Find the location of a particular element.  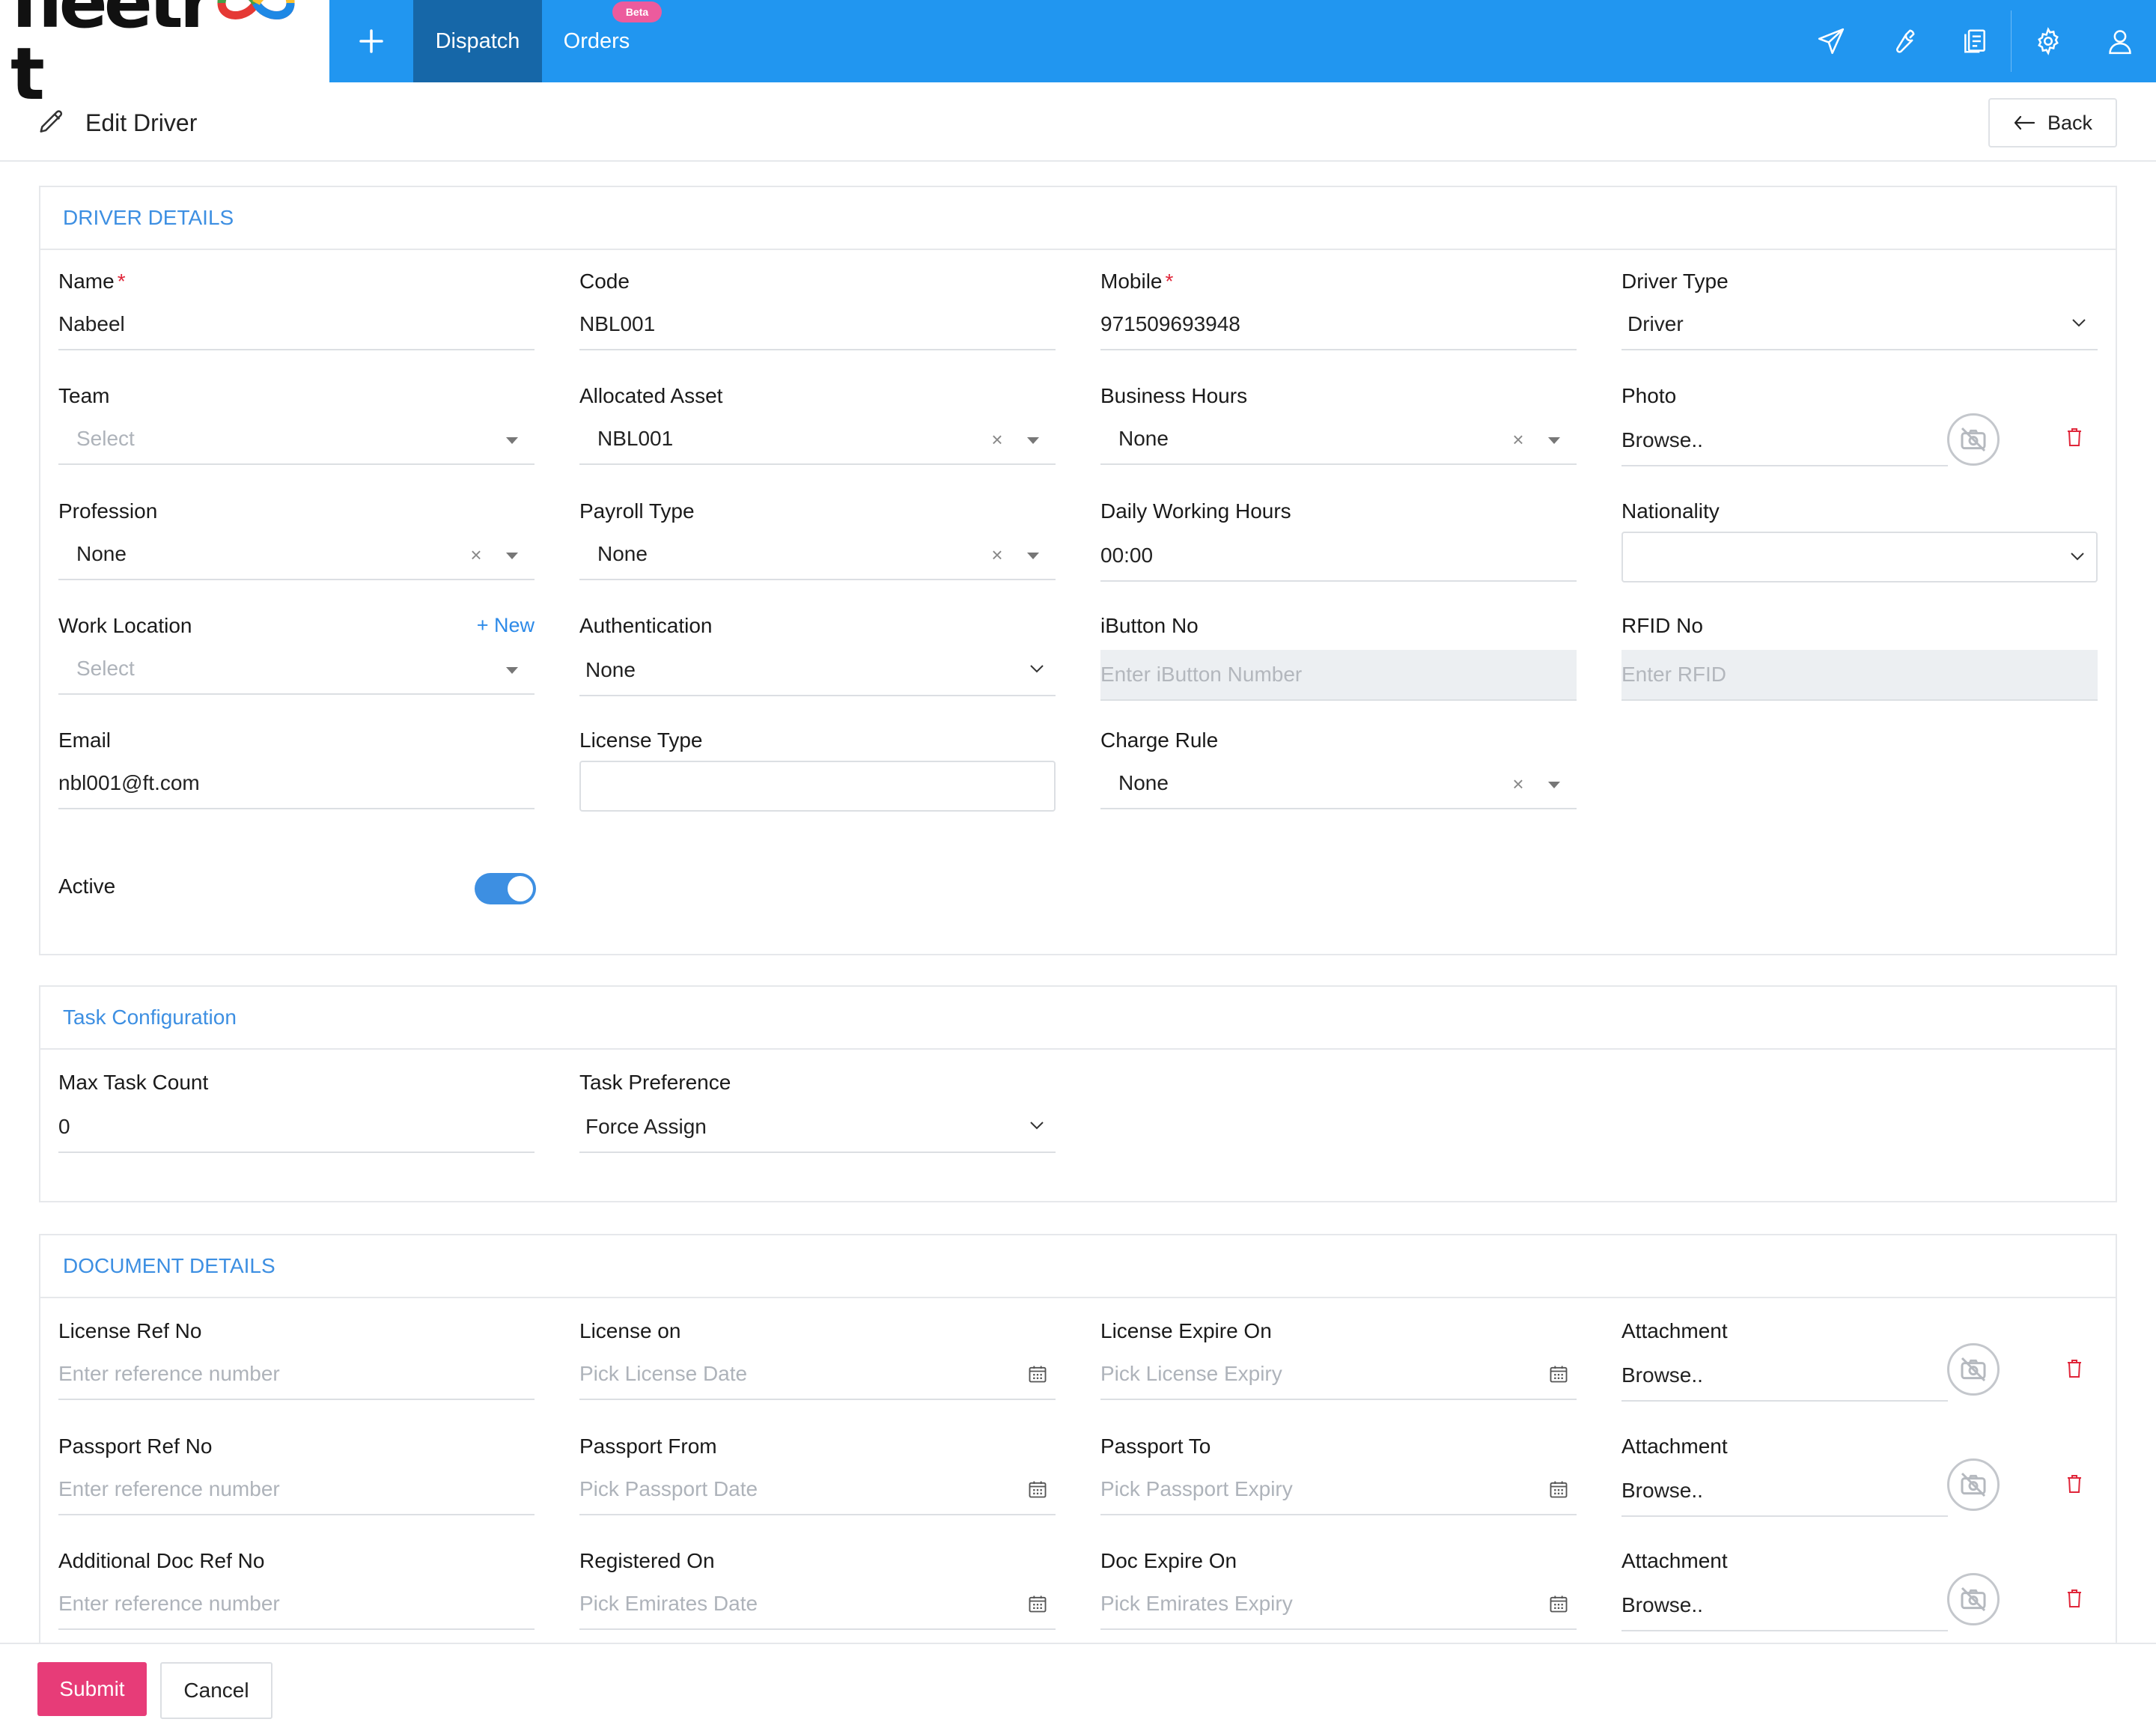

page-header: Edit Driver Back is located at coordinates (1078, 122).